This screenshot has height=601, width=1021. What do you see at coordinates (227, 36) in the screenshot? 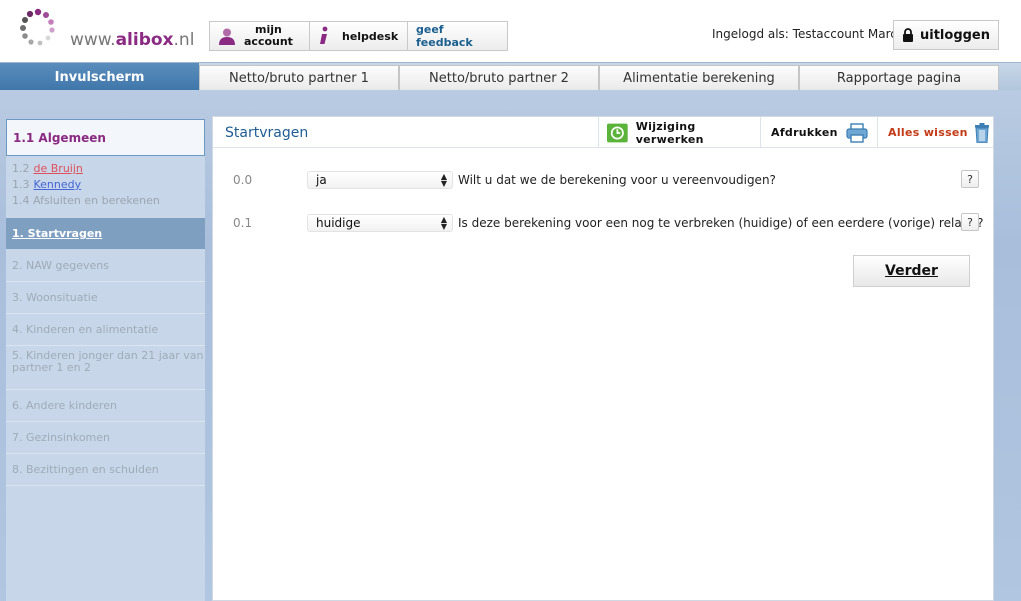
I see `user-icon` at bounding box center [227, 36].